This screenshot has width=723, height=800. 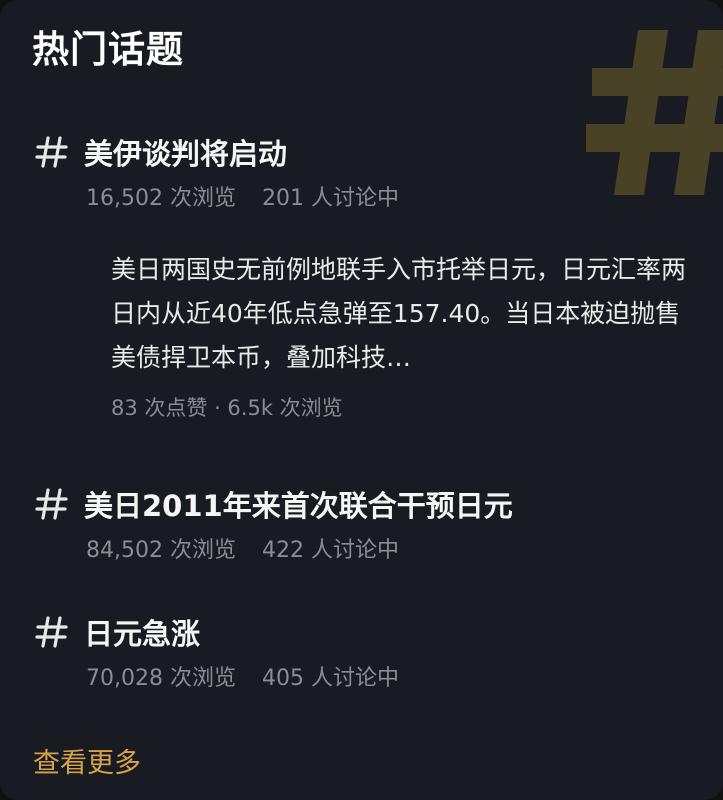 What do you see at coordinates (330, 678) in the screenshot?
I see `topic-discussing: 405 人讨论中` at bounding box center [330, 678].